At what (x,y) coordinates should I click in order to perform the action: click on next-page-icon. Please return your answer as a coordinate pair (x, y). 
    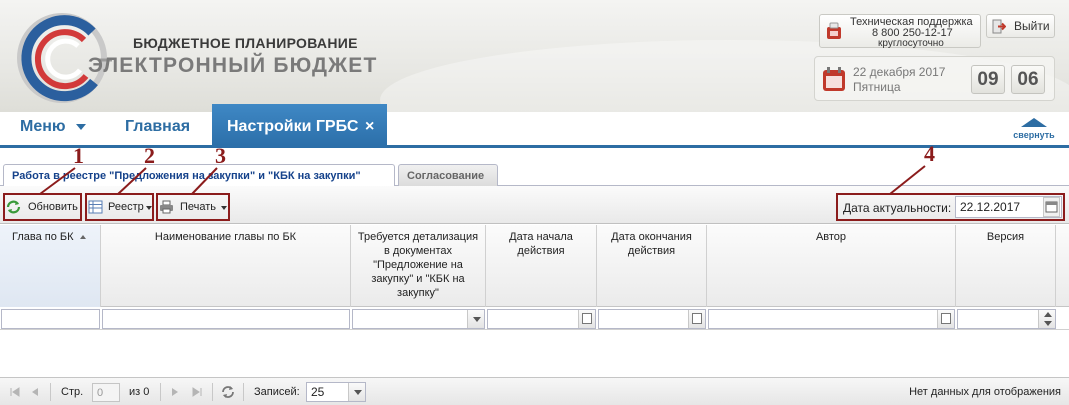
    Looking at the image, I should click on (175, 392).